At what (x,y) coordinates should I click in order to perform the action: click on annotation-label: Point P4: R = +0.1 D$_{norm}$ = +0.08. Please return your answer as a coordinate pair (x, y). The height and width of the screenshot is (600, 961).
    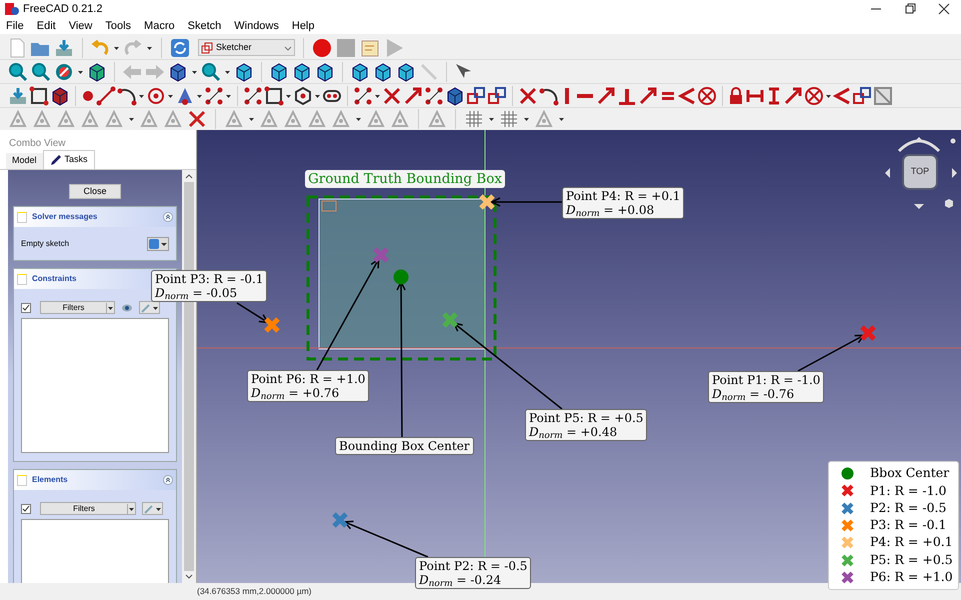
    Looking at the image, I should click on (623, 203).